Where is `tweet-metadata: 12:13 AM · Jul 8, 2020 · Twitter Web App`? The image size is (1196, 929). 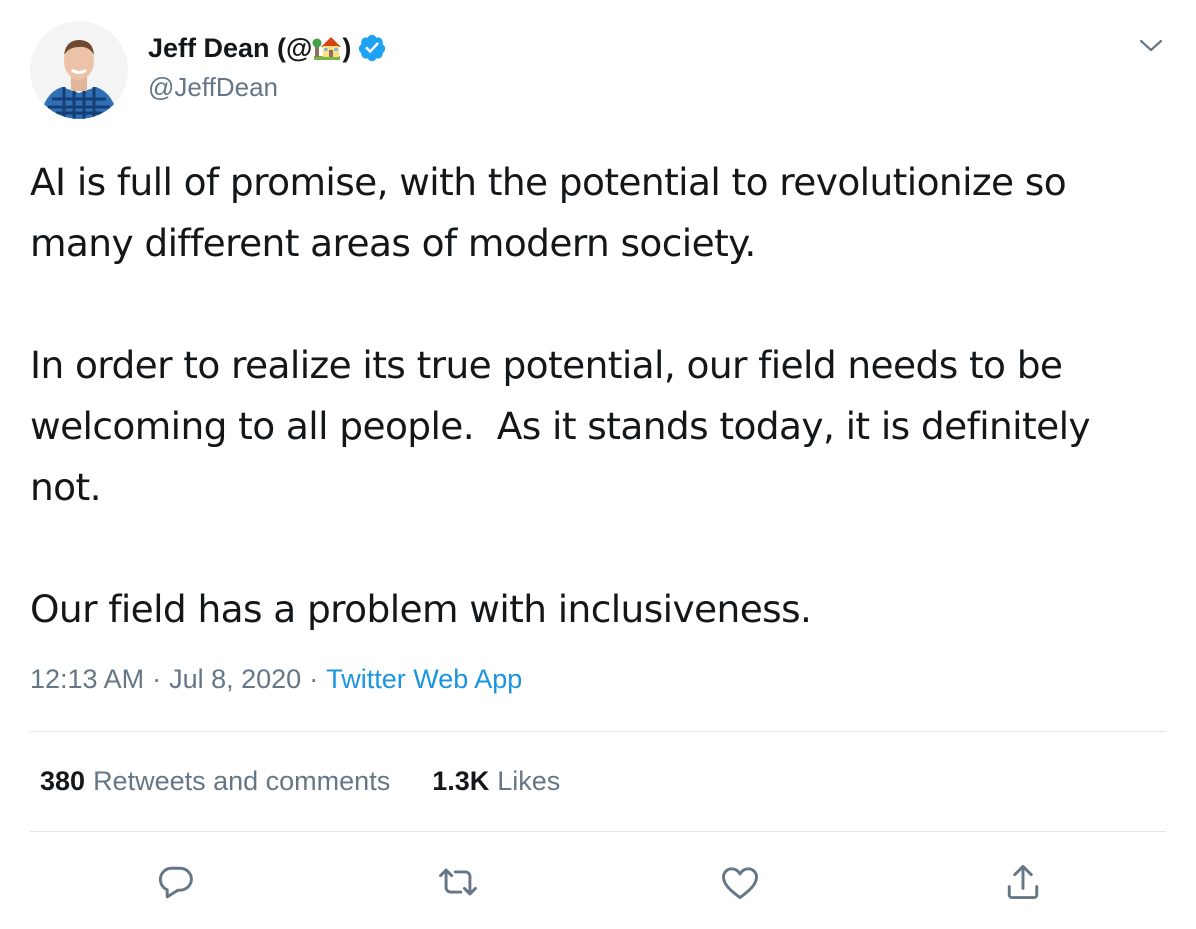
tweet-metadata: 12:13 AM · Jul 8, 2020 · Twitter Web App is located at coordinates (276, 679).